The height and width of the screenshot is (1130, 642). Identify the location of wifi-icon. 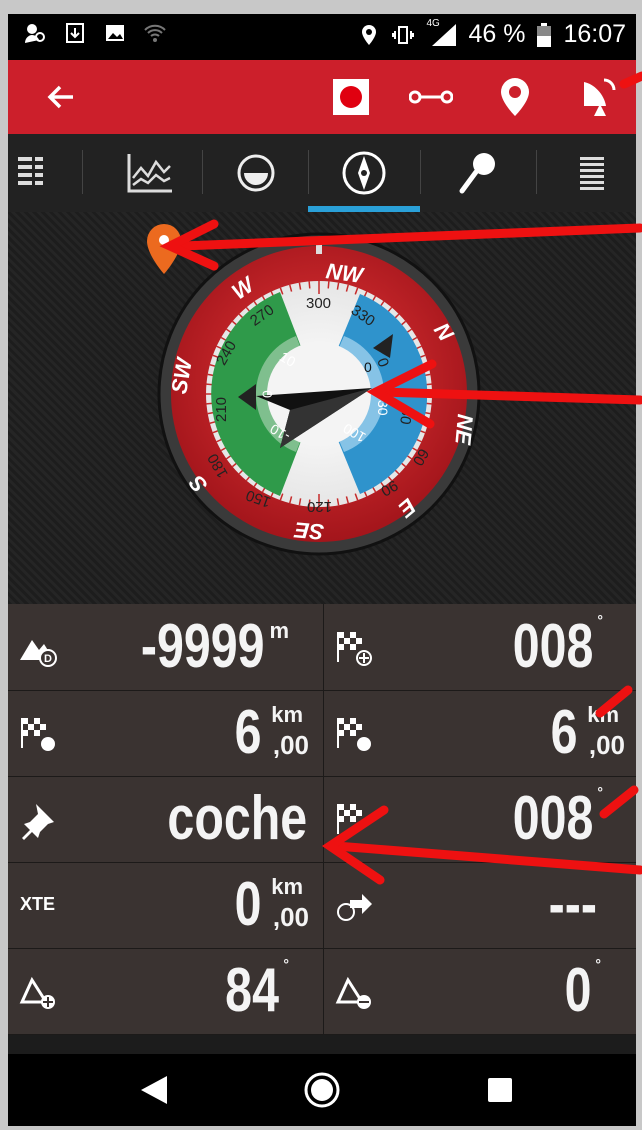
(155, 33).